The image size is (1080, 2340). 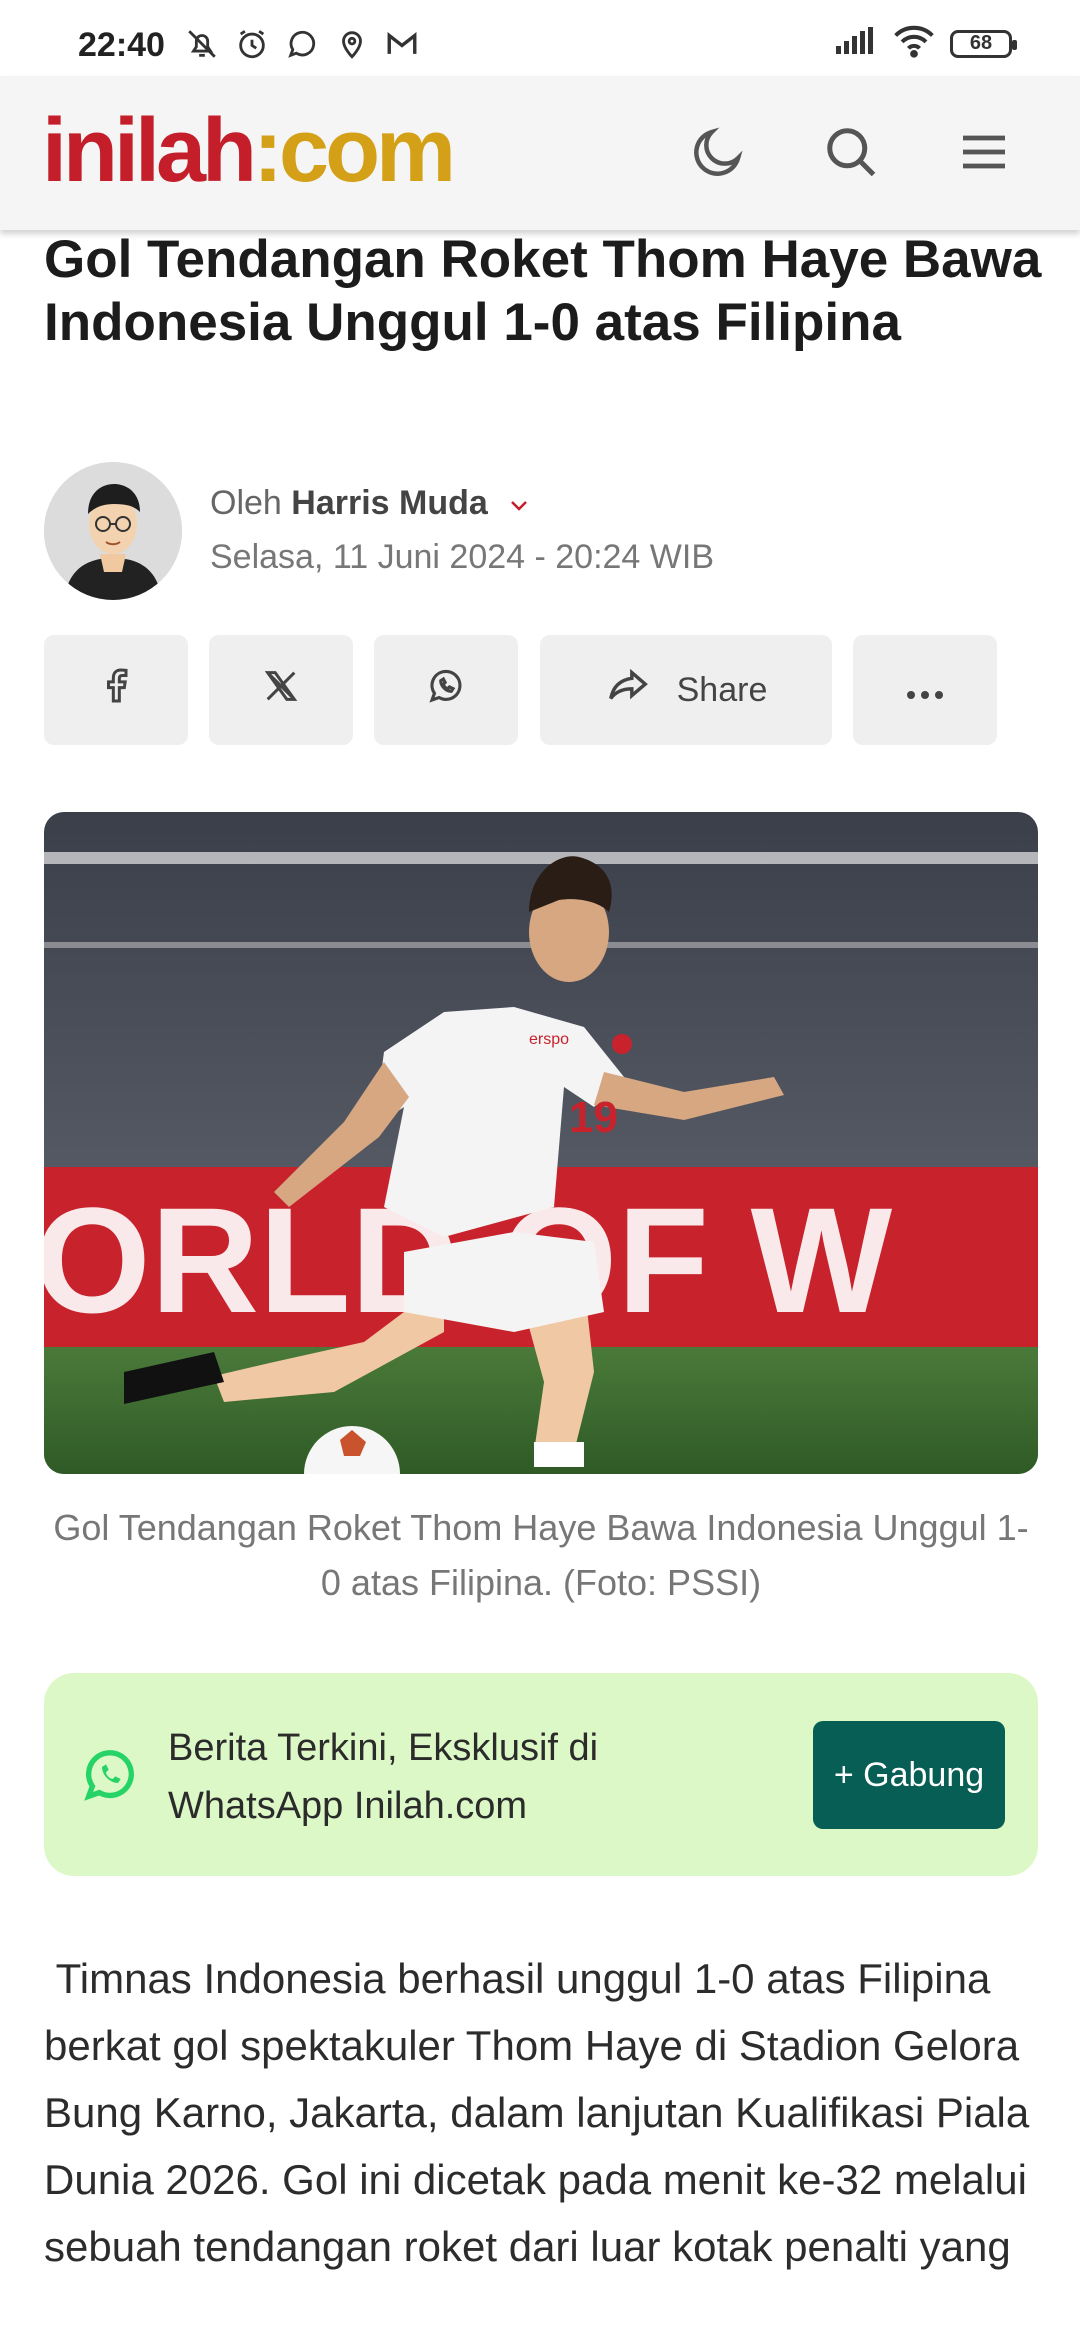 I want to click on alarm-icon, so click(x=252, y=44).